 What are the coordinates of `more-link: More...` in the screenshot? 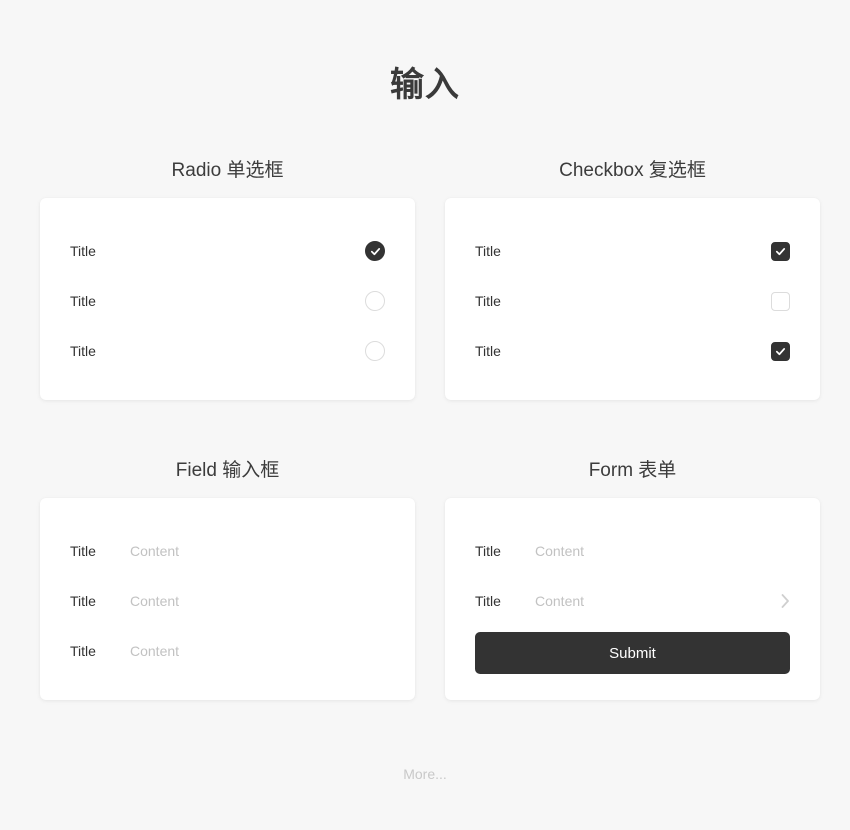 It's located at (425, 774).